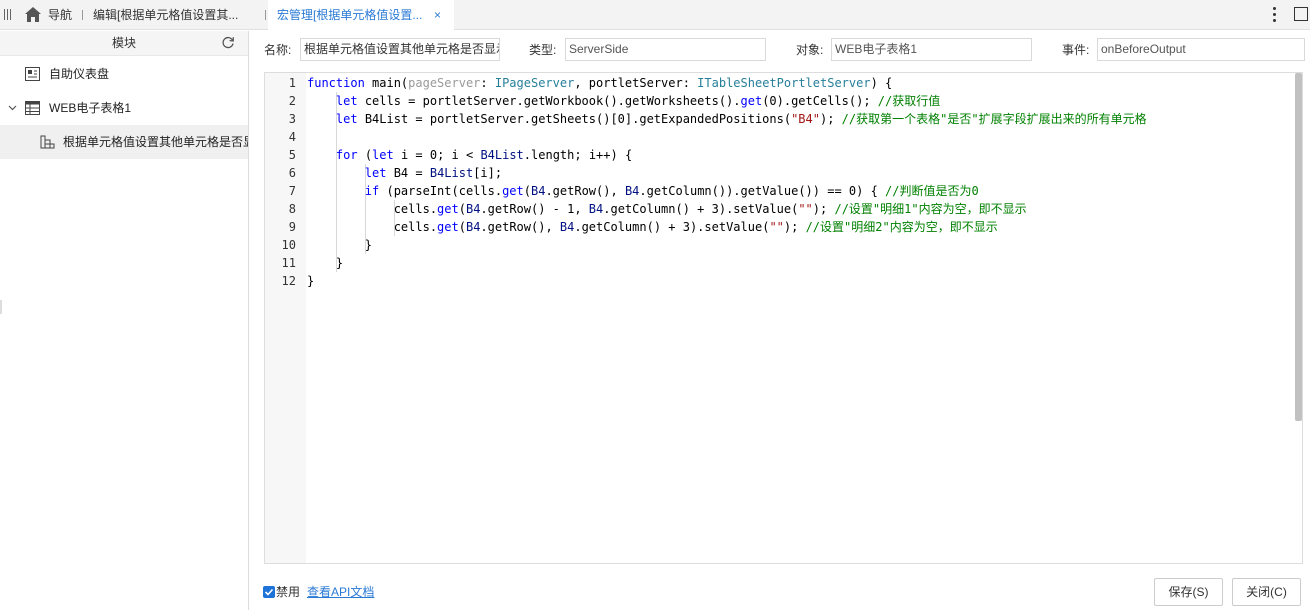 This screenshot has height=610, width=1310. Describe the element at coordinates (400, 49) in the screenshot. I see `name-field: 根据单元格值设置其他单元格是否显示` at that location.